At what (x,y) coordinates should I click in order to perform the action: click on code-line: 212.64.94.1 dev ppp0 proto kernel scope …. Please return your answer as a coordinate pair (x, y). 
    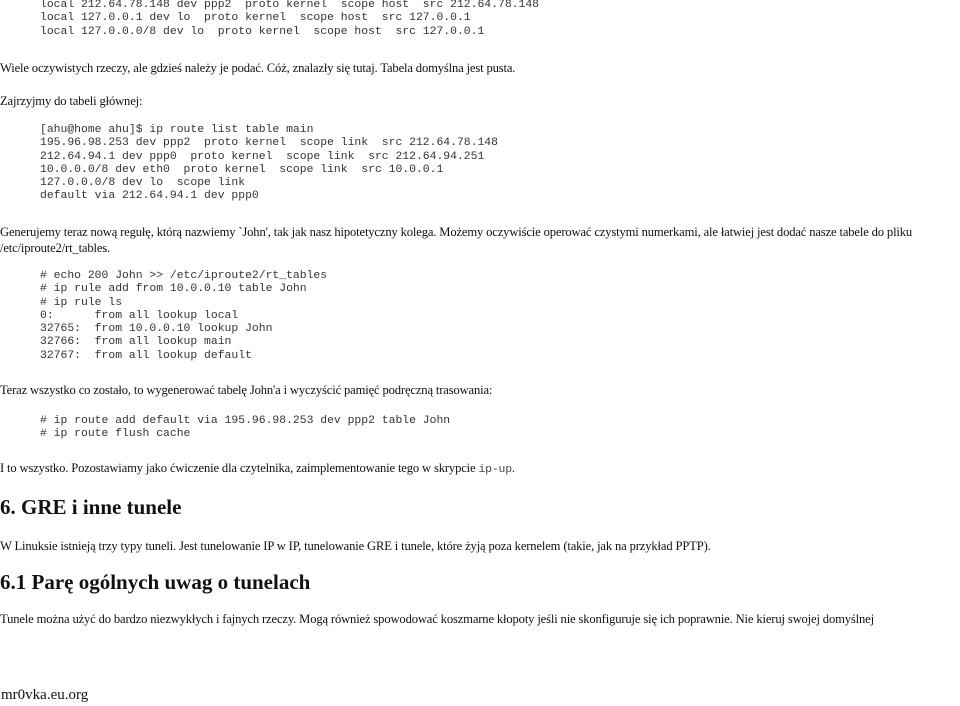
    Looking at the image, I should click on (262, 156).